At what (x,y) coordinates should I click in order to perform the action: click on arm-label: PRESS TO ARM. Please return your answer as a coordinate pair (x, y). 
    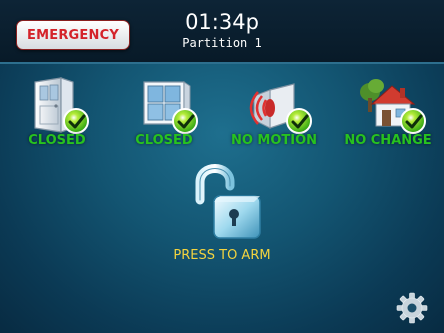
    Looking at the image, I should click on (222, 255).